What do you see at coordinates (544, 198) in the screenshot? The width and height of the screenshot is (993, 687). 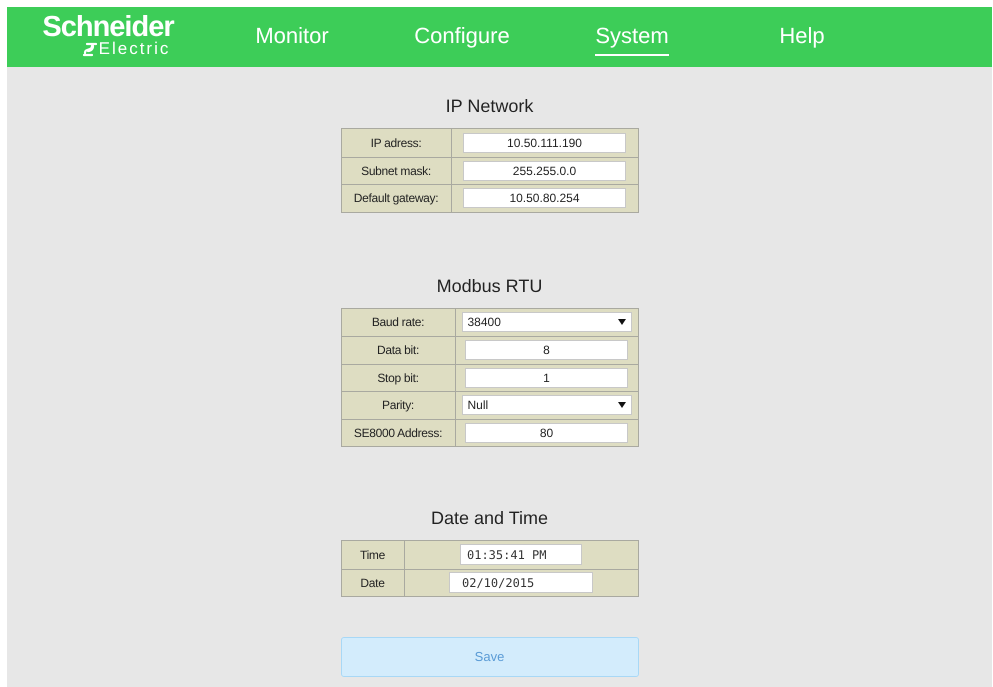 I see `input-field: 10.50.80.254` at bounding box center [544, 198].